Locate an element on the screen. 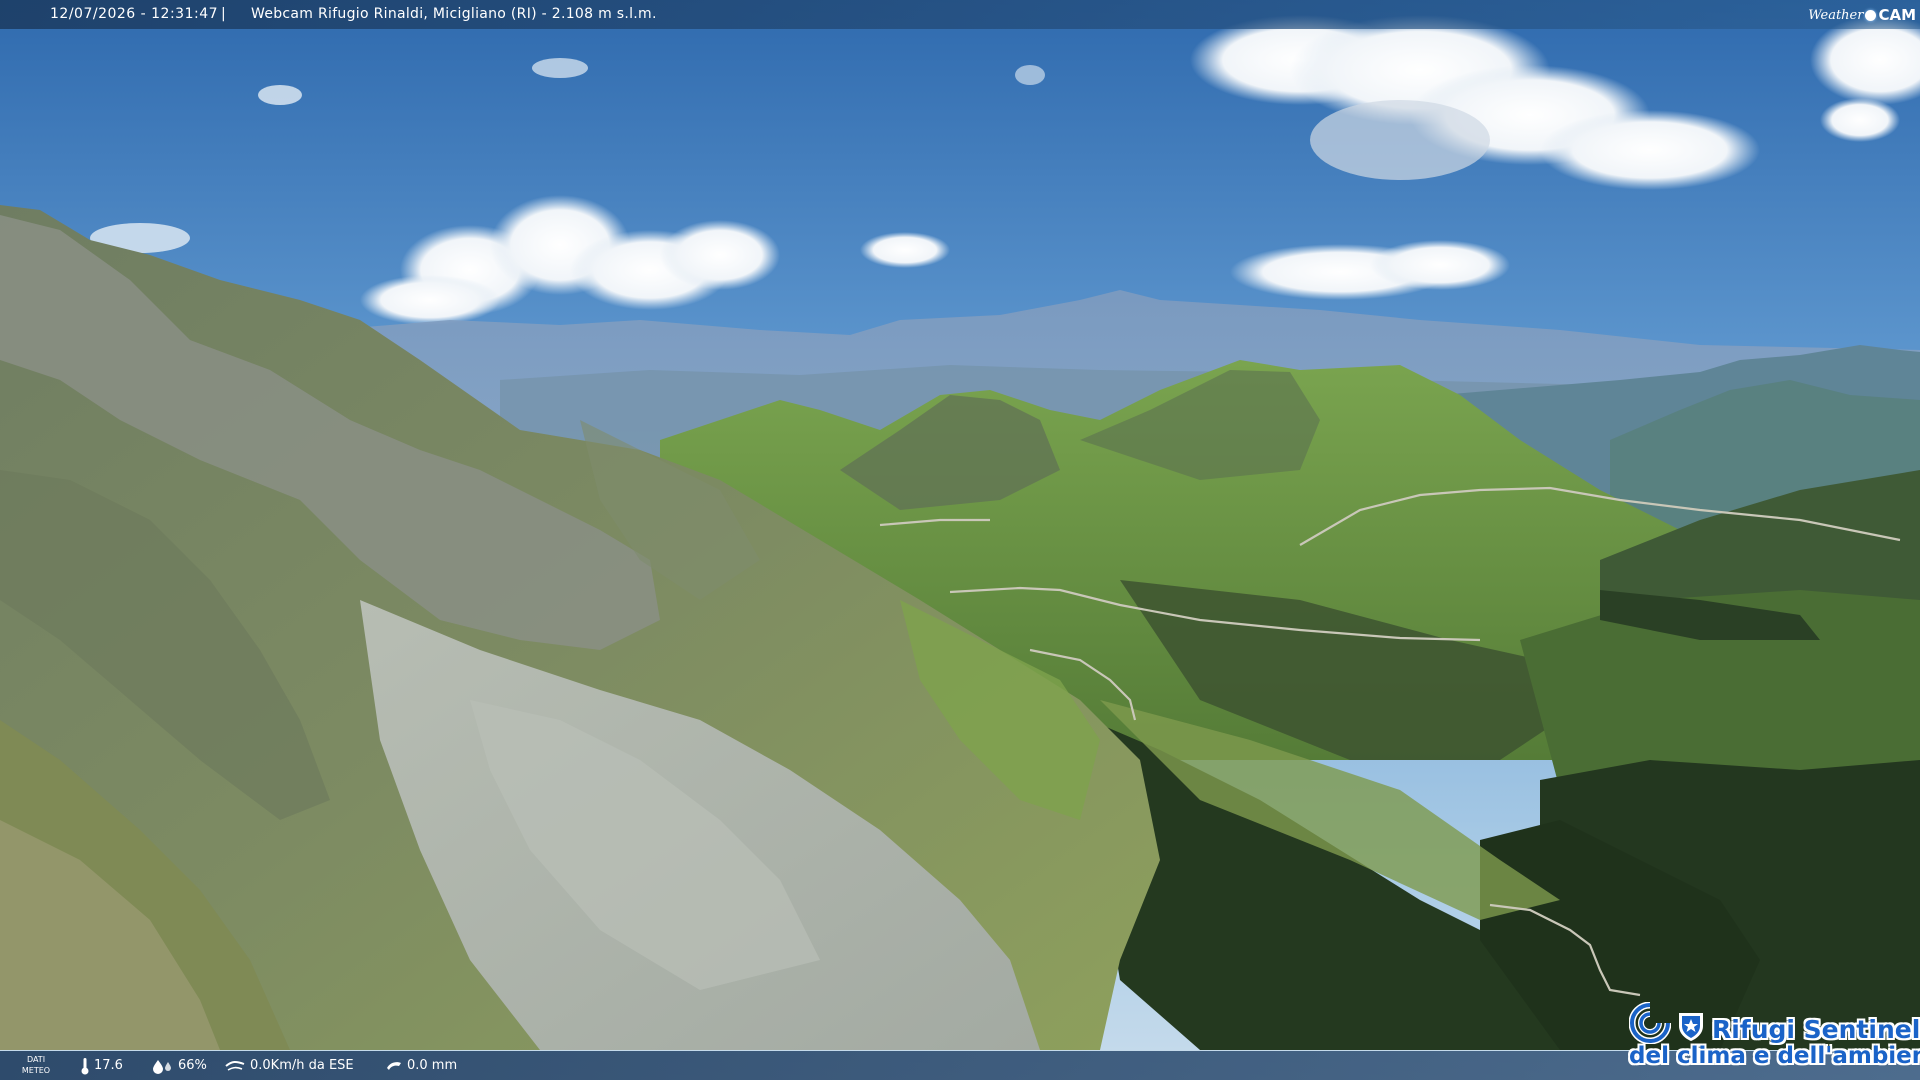 This screenshot has height=1080, width=1920. wind-icon is located at coordinates (235, 1065).